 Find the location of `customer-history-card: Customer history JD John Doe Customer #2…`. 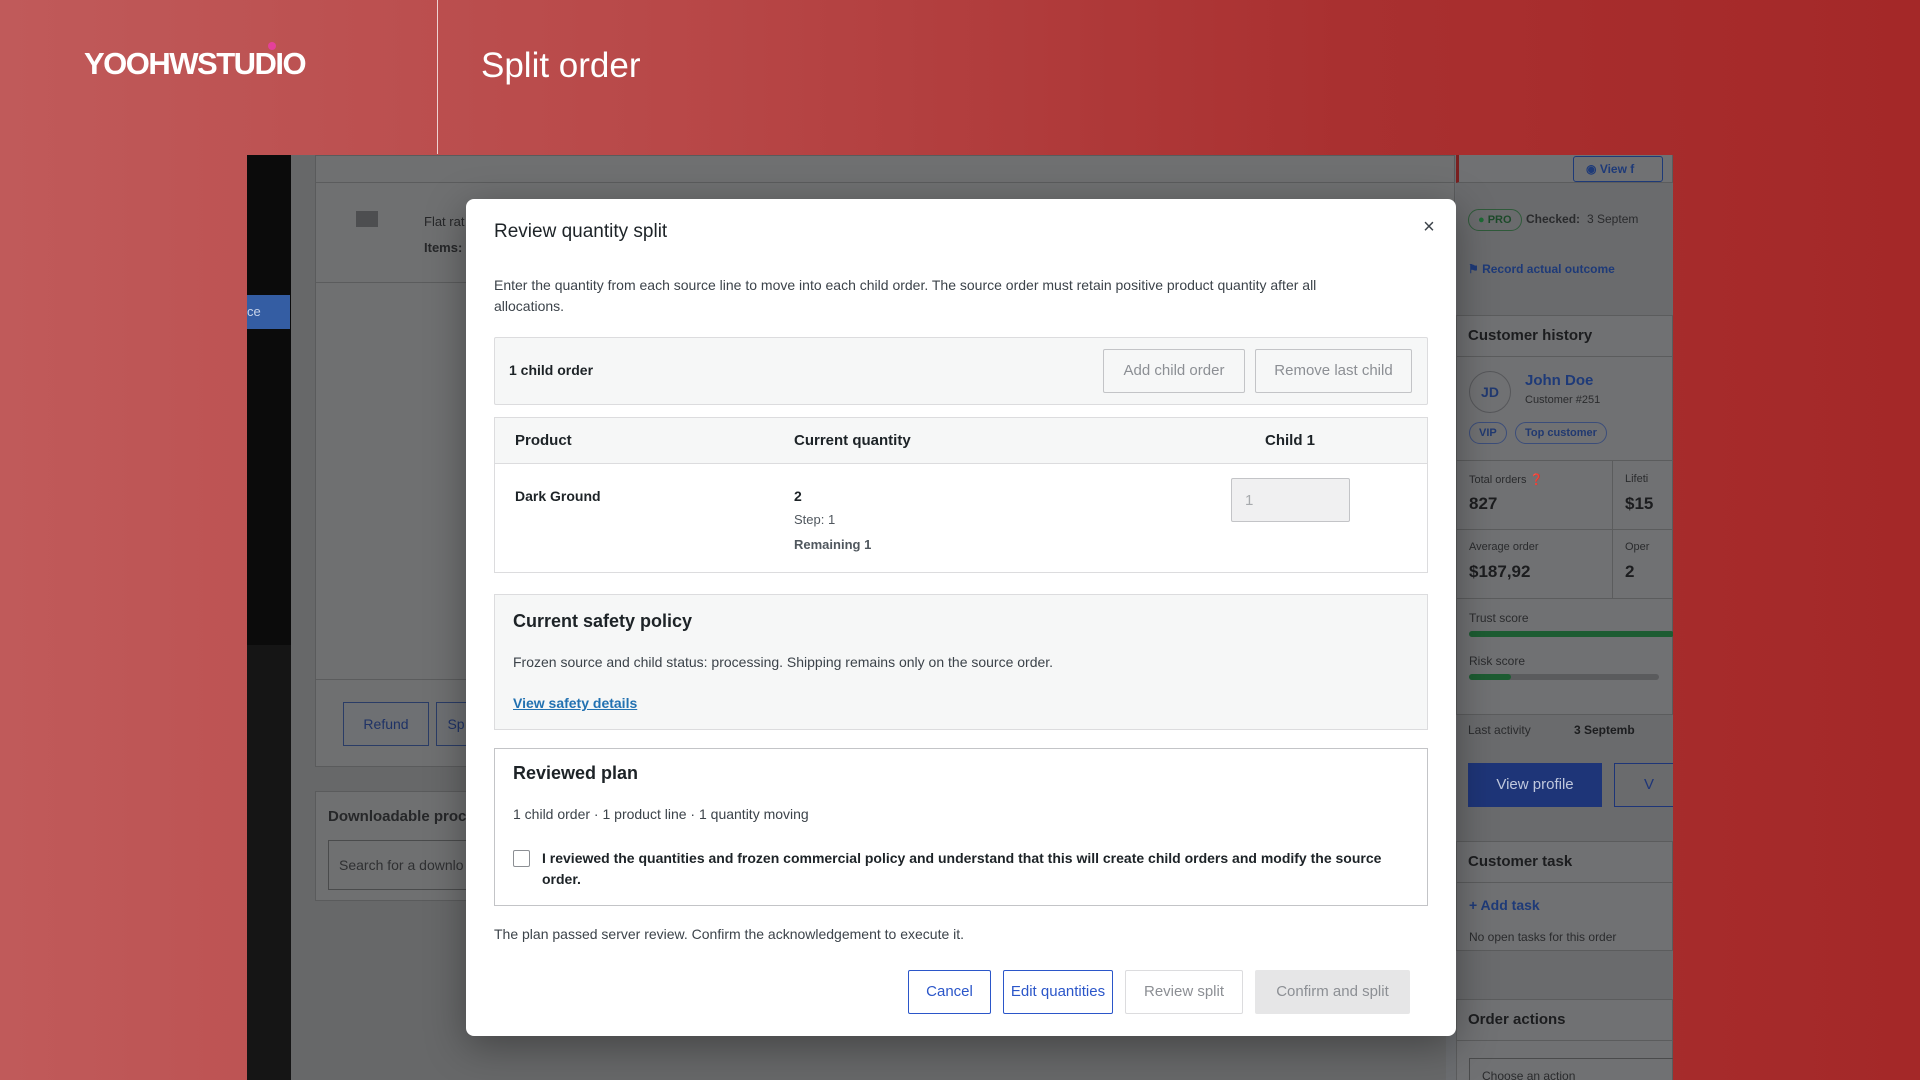

customer-history-card: Customer history JD John Doe Customer #2… is located at coordinates (1564, 515).